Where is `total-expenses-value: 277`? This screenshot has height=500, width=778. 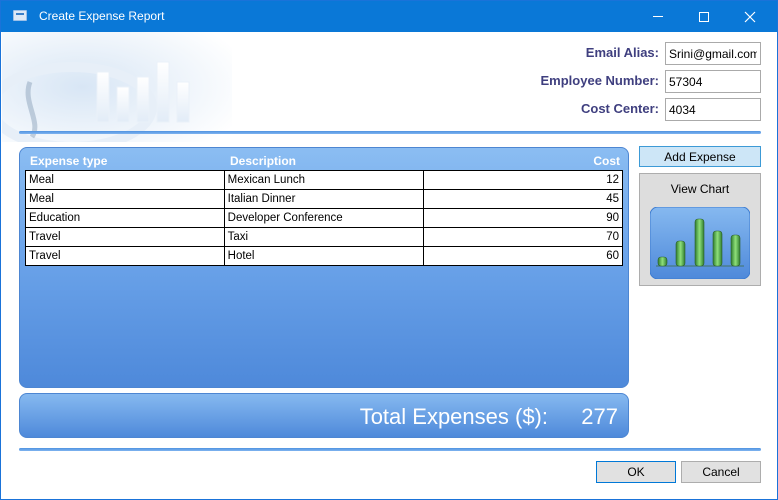 total-expenses-value: 277 is located at coordinates (599, 416).